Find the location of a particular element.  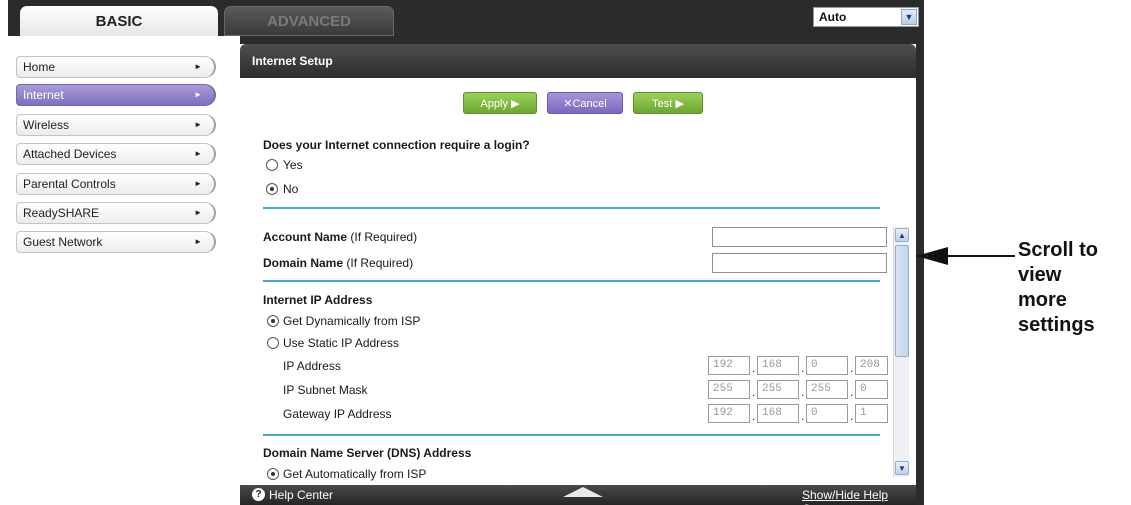

subnet-octet-input: 0 is located at coordinates (871, 389).